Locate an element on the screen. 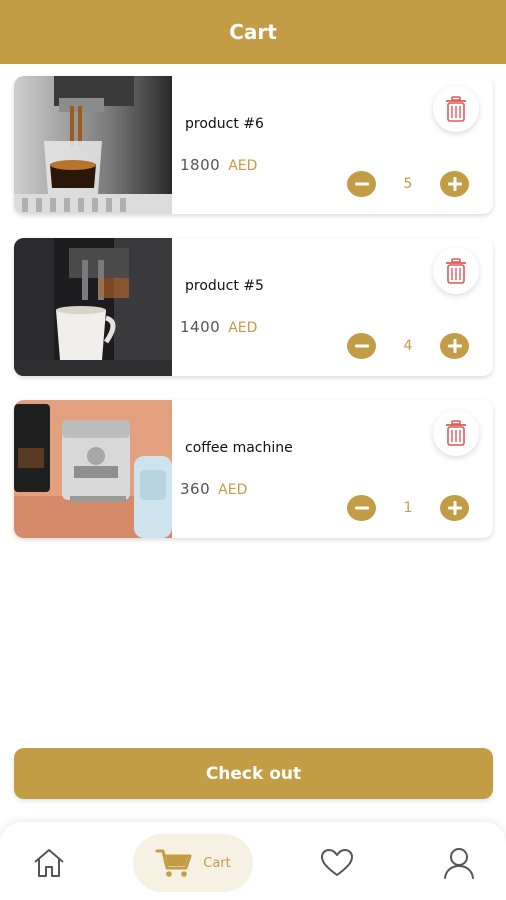 This screenshot has width=506, height=900. quantity-value: 5 is located at coordinates (408, 184).